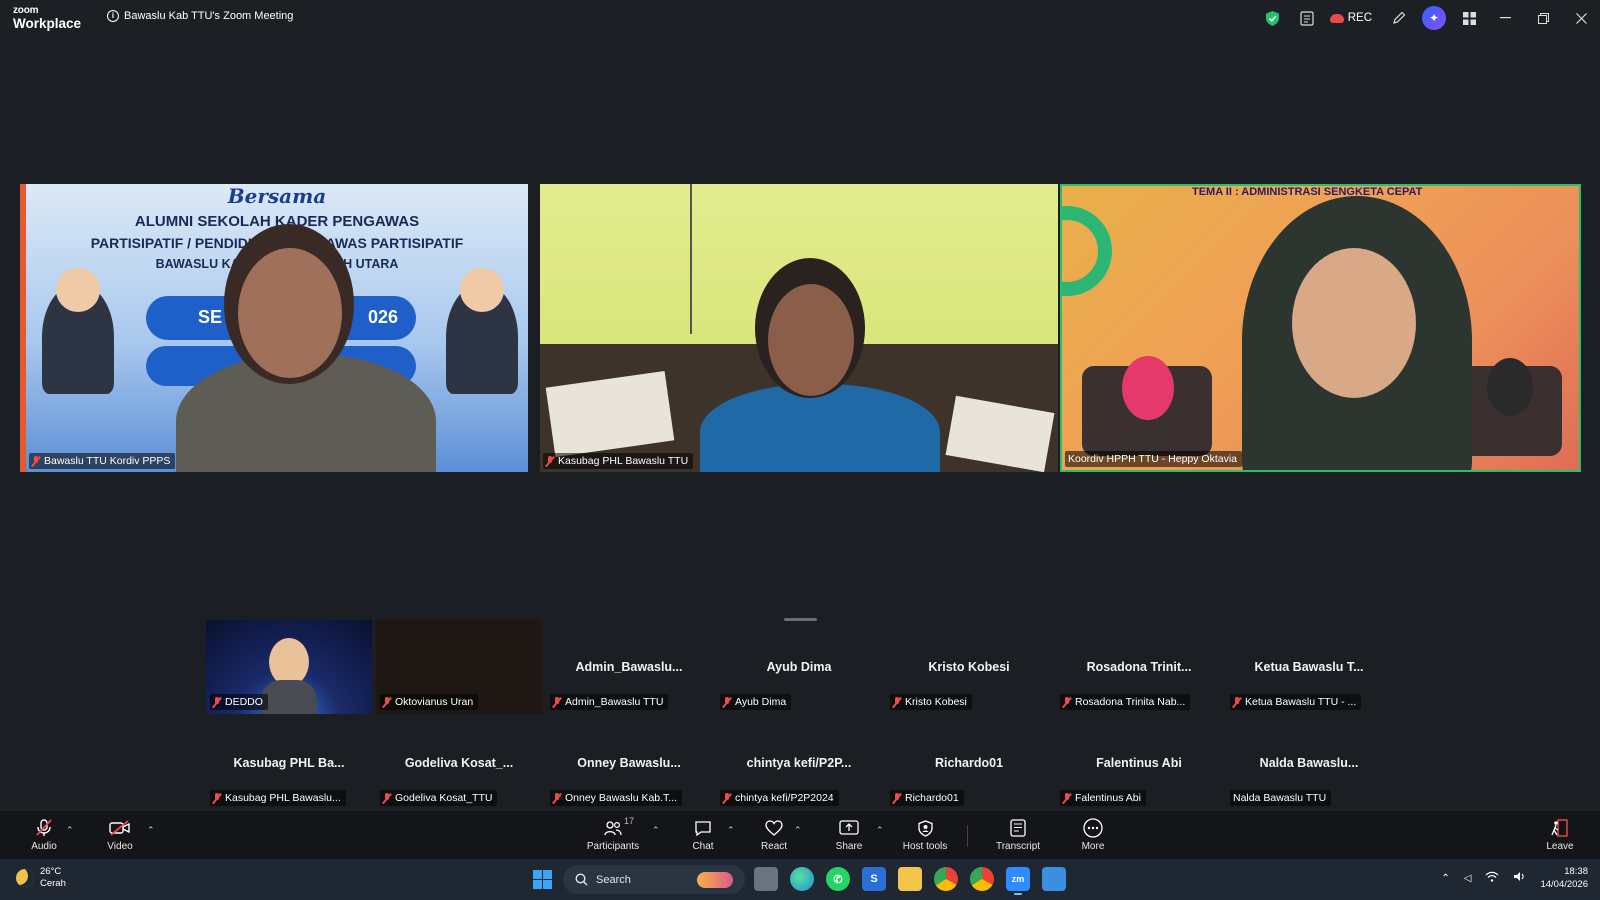 Image resolution: width=1600 pixels, height=900 pixels. Describe the element at coordinates (656, 830) in the screenshot. I see `participants-options-caret-icon: ⌃` at that location.